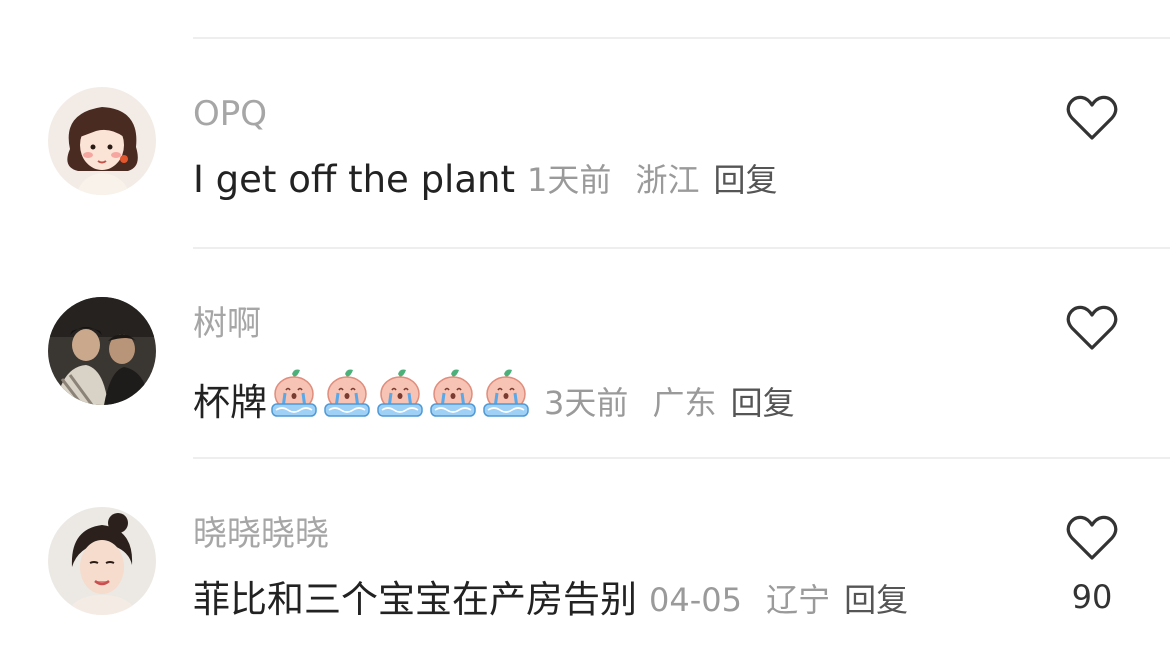 Image resolution: width=1170 pixels, height=659 pixels. What do you see at coordinates (230, 114) in the screenshot?
I see `username: OPQ` at bounding box center [230, 114].